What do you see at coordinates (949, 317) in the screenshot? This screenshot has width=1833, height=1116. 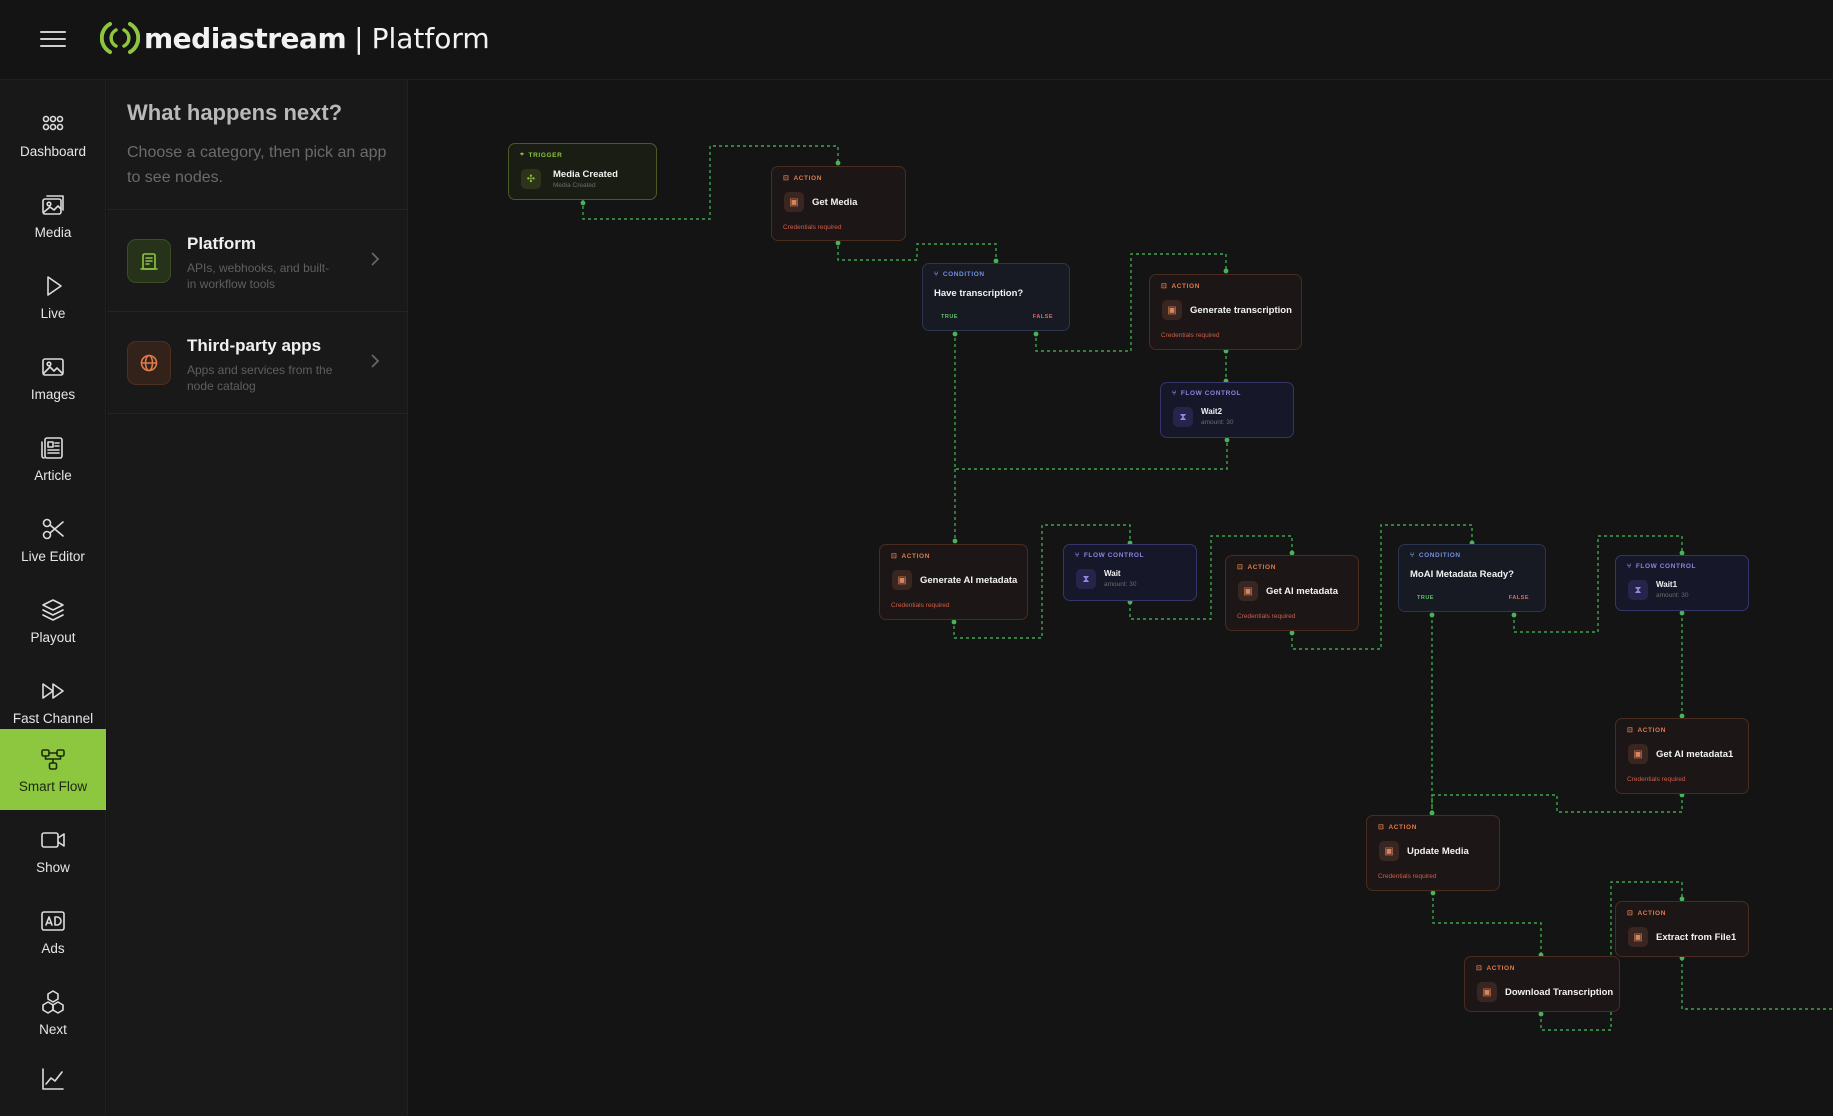 I see `true-branch-label: TRUE` at bounding box center [949, 317].